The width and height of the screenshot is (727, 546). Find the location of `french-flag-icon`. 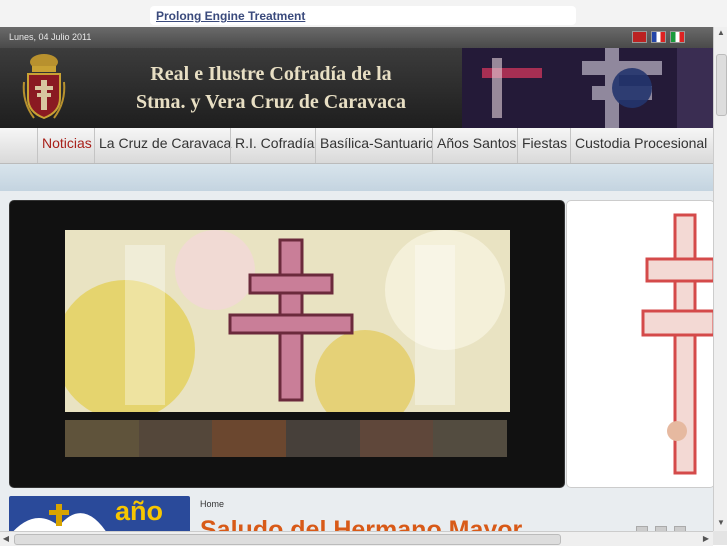

french-flag-icon is located at coordinates (658, 37).